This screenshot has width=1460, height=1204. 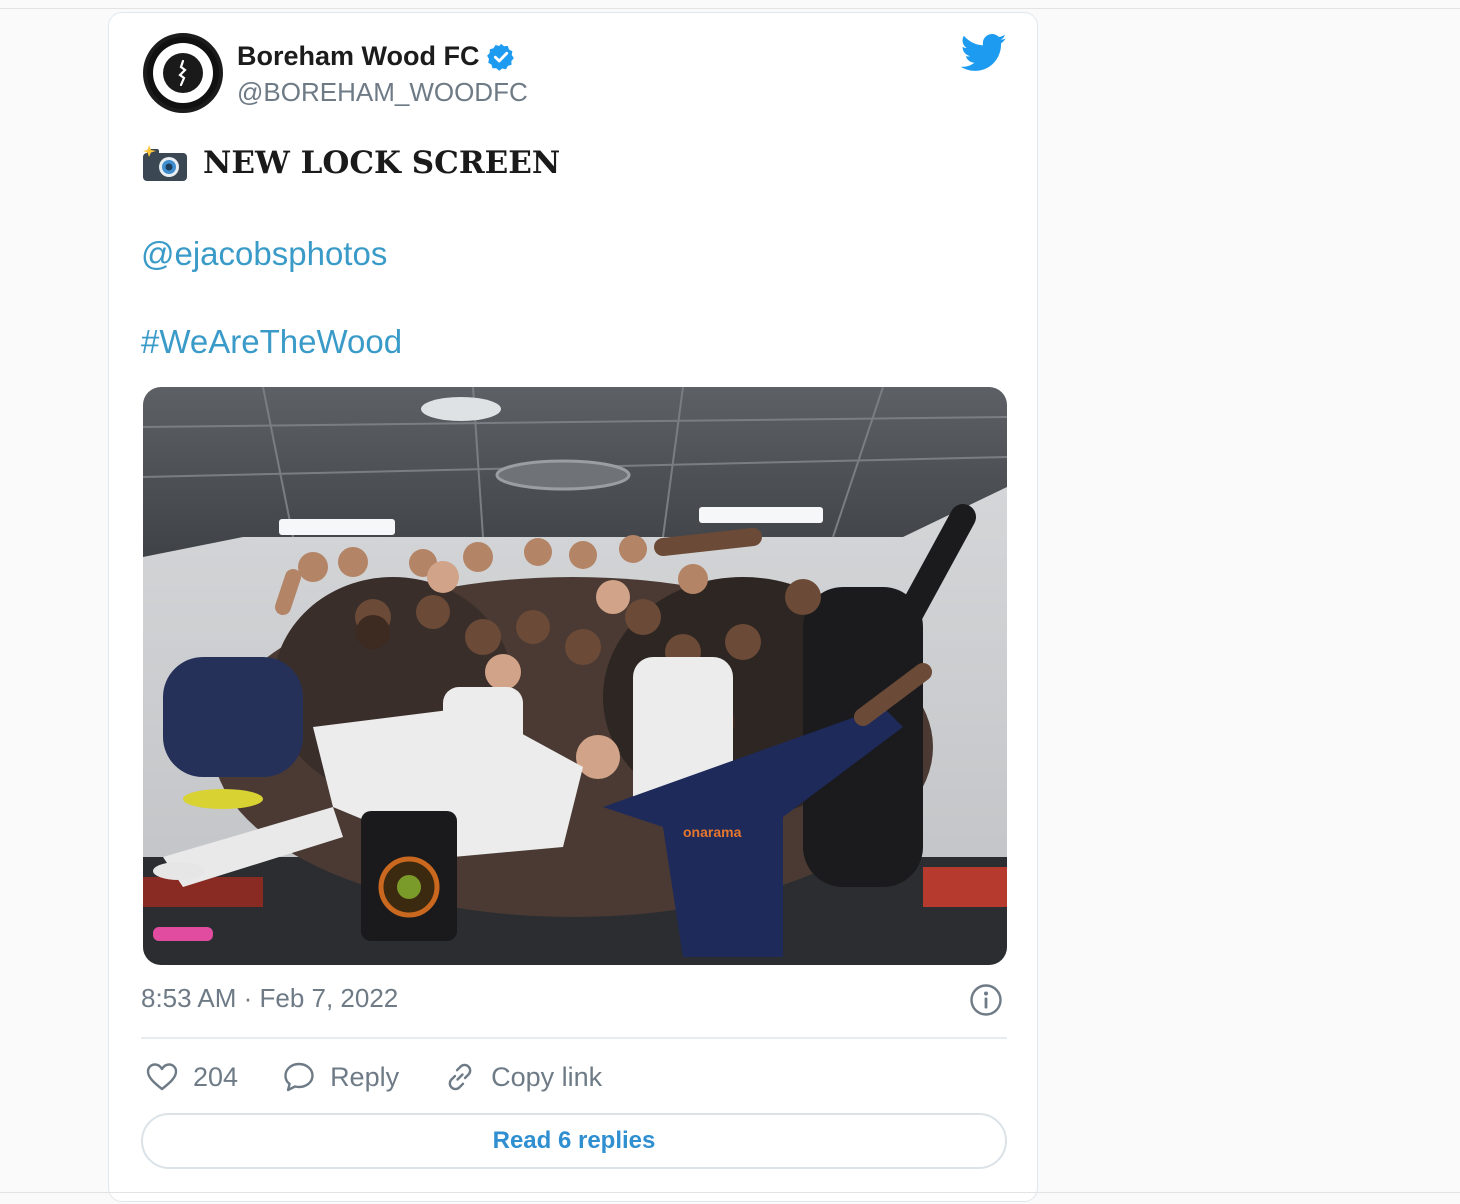 What do you see at coordinates (269, 998) in the screenshot?
I see `tweet-timestamp: 8:53 AM · Feb 7, 2022` at bounding box center [269, 998].